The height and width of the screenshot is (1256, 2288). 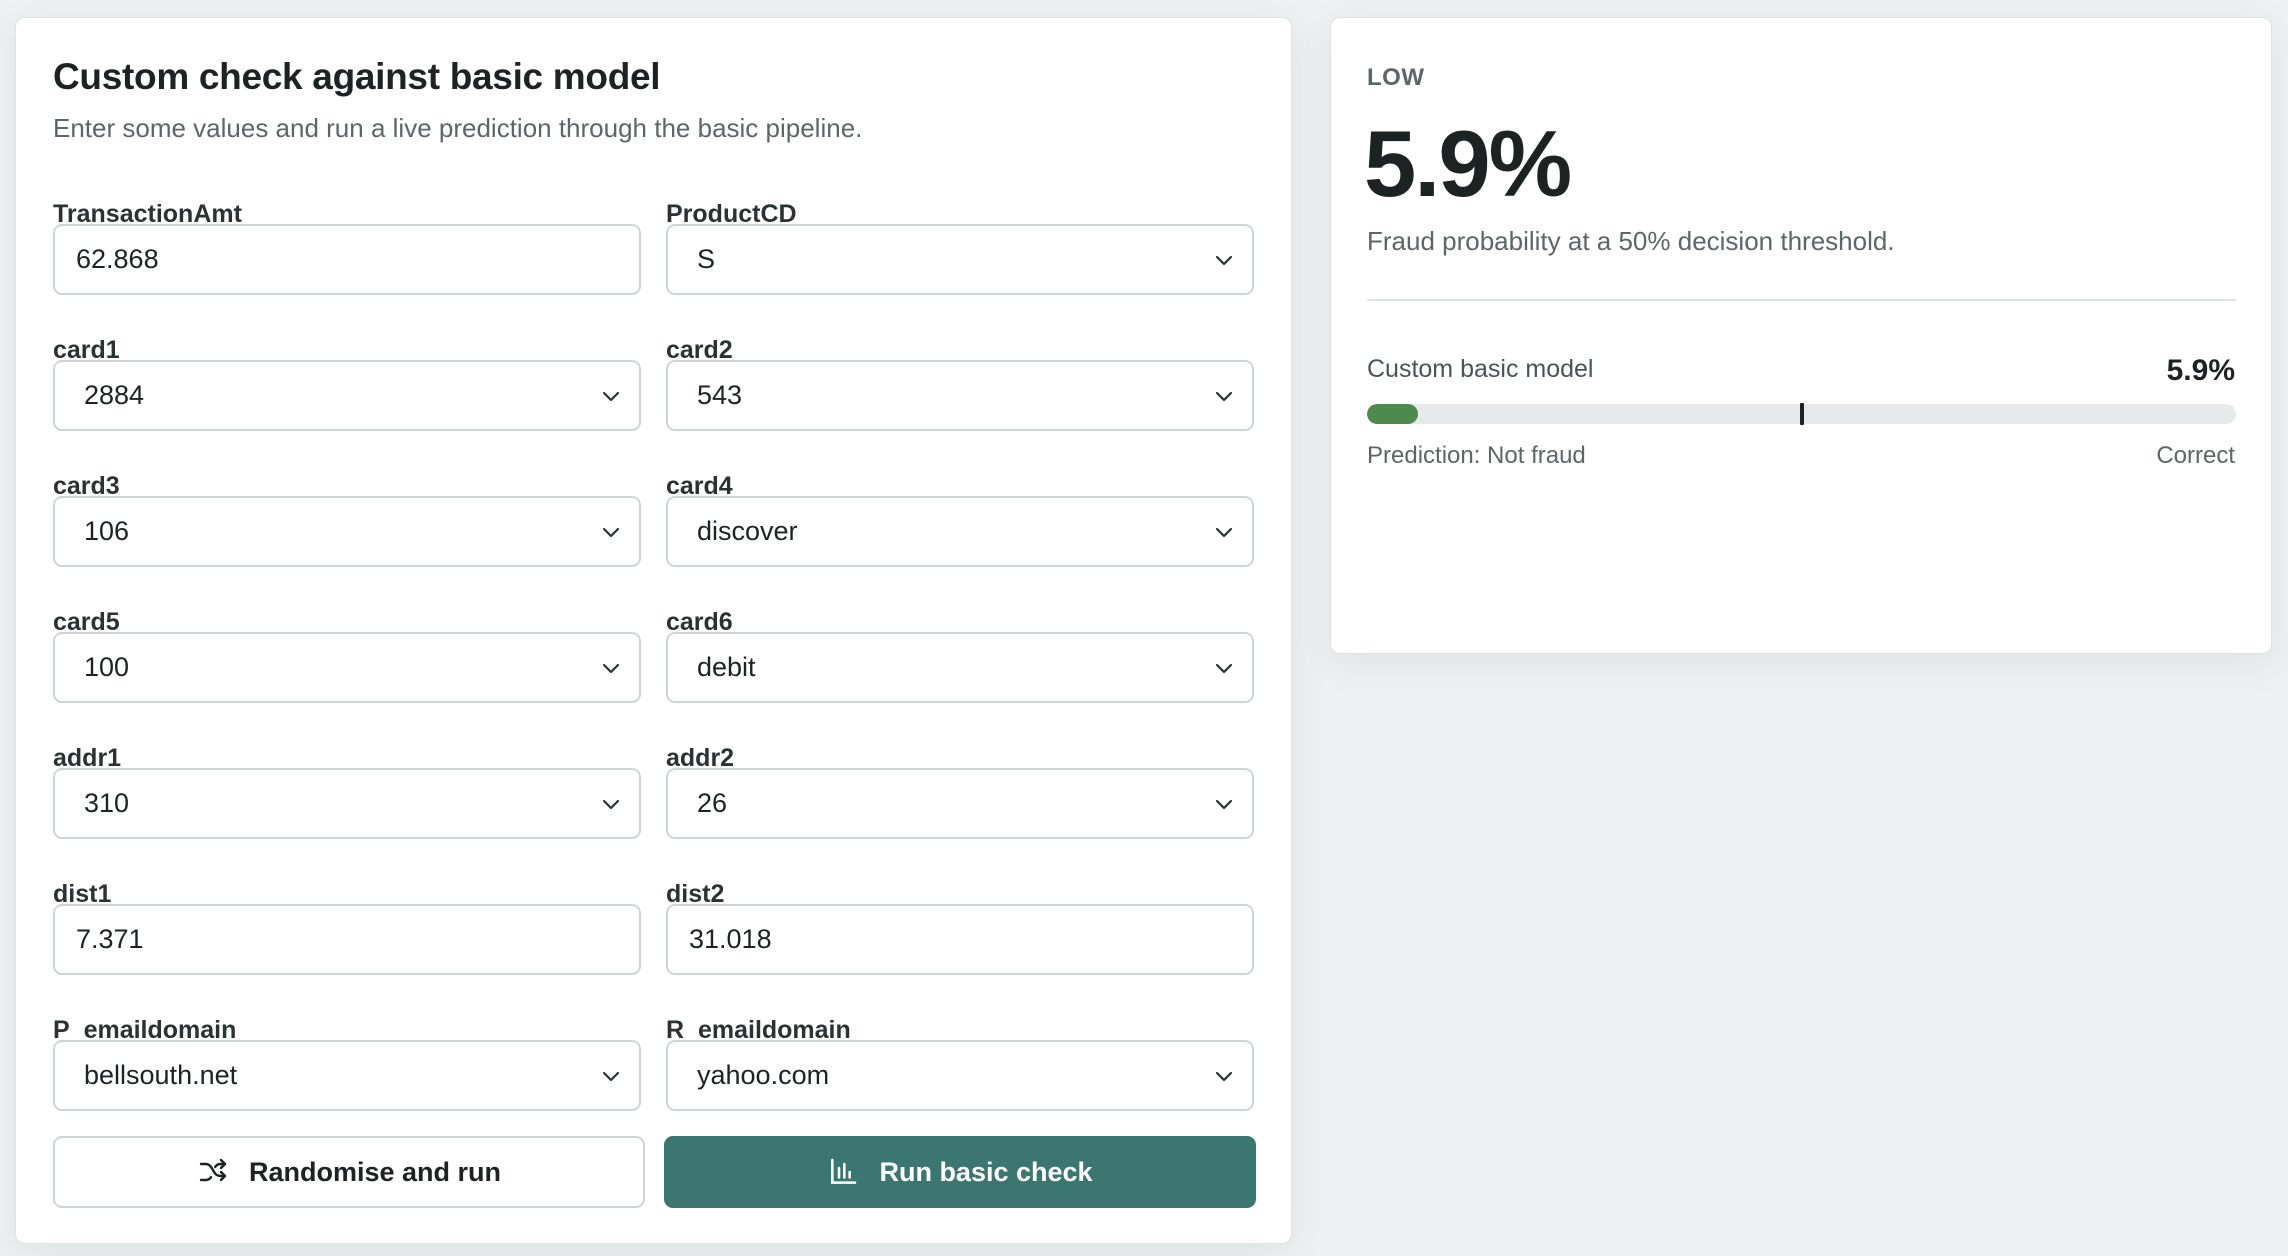 I want to click on transactionamt-value: 62.868, so click(x=117, y=259).